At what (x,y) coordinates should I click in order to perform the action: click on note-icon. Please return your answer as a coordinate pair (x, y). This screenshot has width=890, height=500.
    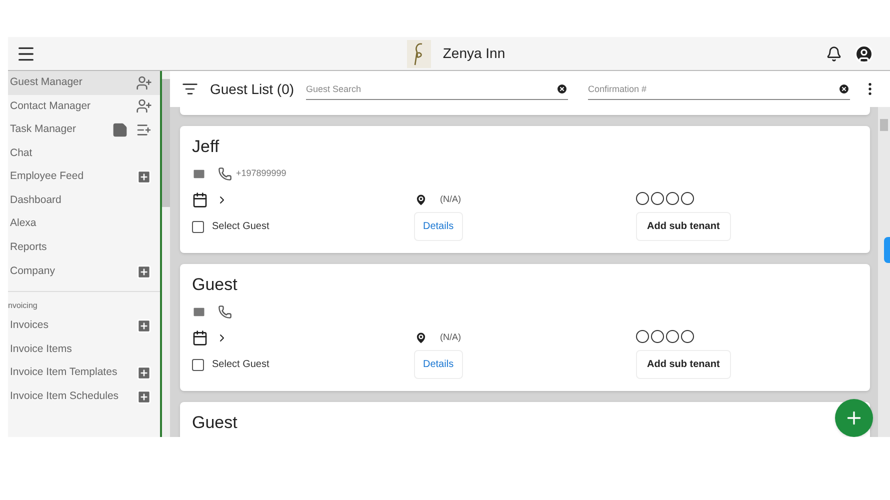
    Looking at the image, I should click on (120, 130).